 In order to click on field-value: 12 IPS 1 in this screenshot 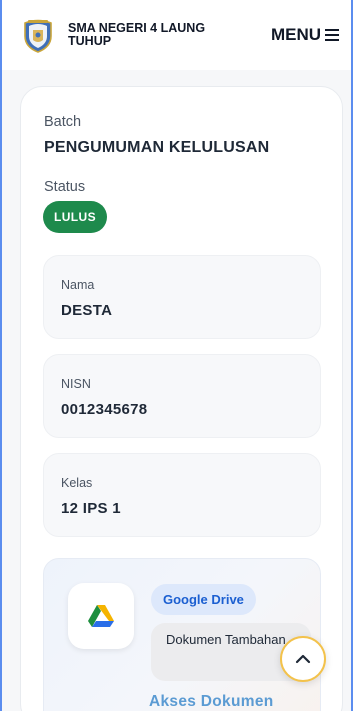, I will do `click(91, 508)`.